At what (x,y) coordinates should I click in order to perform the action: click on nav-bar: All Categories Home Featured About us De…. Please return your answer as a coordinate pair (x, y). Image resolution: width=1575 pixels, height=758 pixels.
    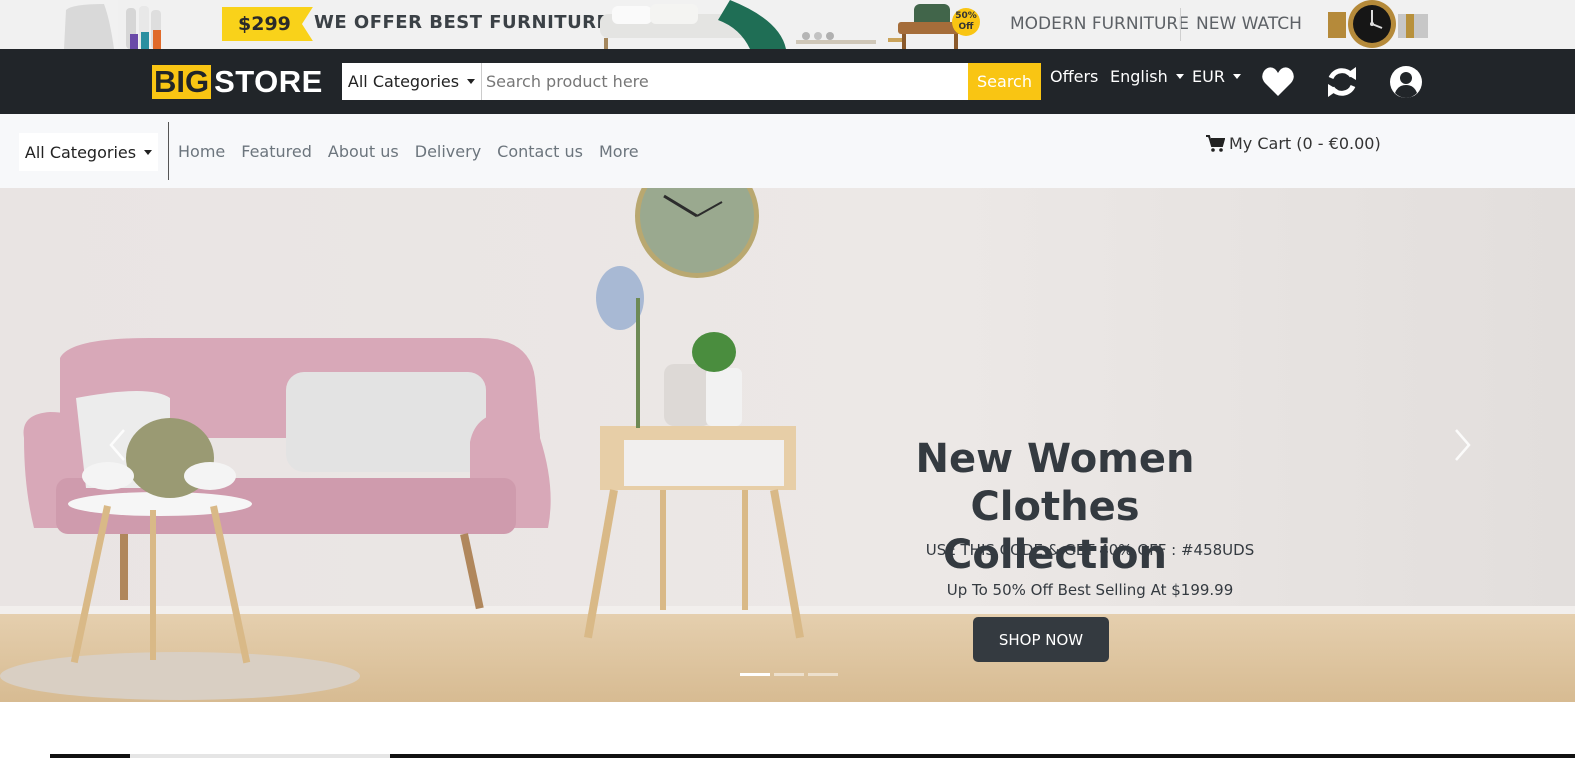
    Looking at the image, I should click on (787, 151).